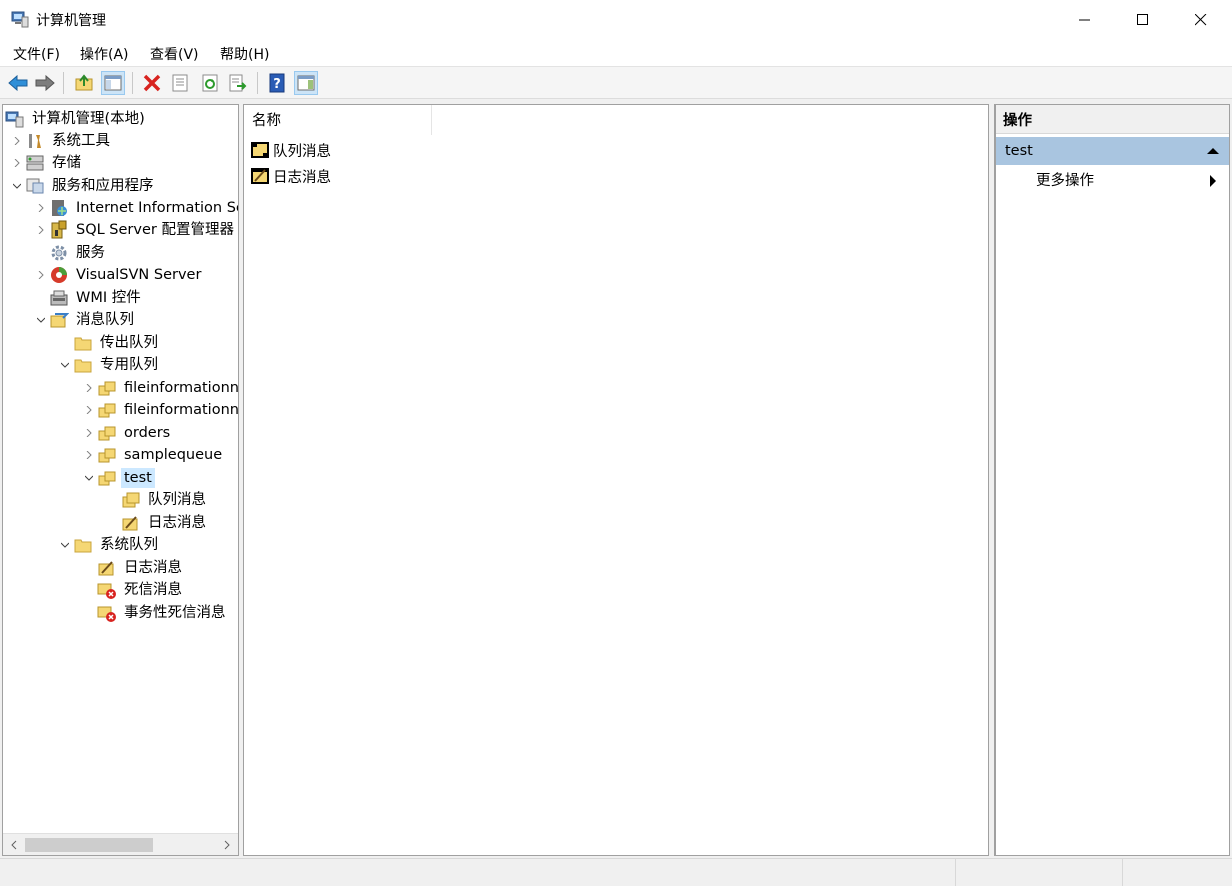  I want to click on tree-label: samplequeue, so click(173, 455).